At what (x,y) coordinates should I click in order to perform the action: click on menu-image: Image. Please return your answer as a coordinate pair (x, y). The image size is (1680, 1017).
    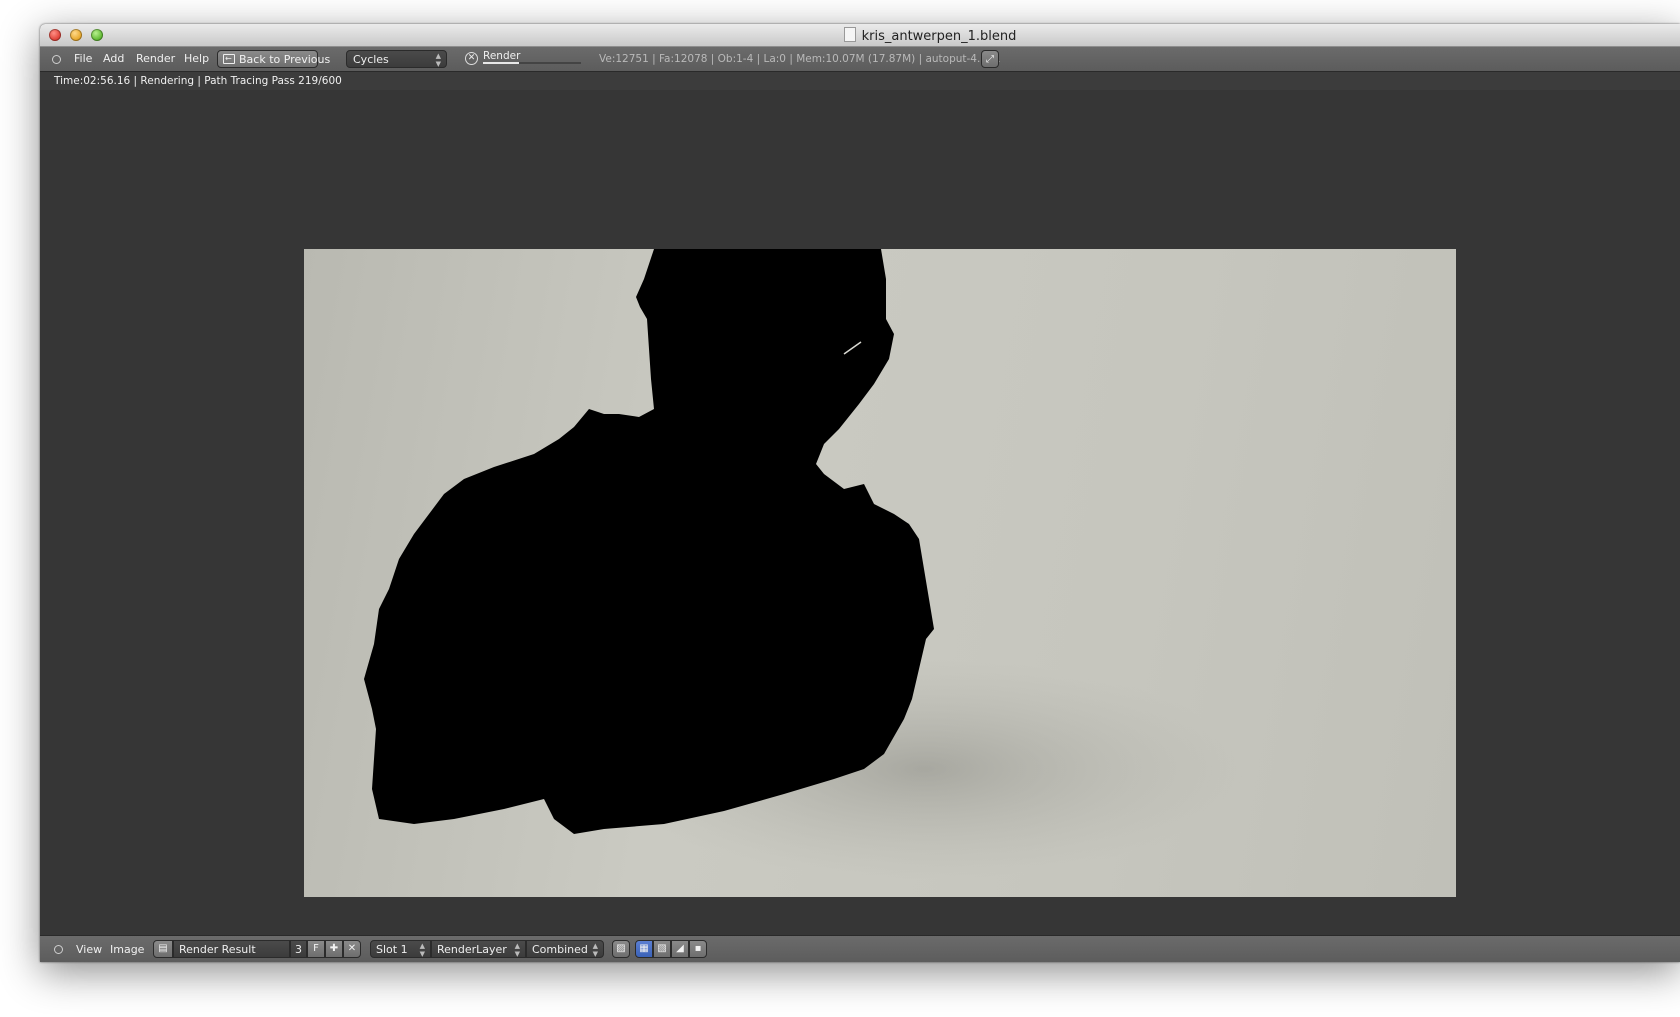
    Looking at the image, I should click on (127, 949).